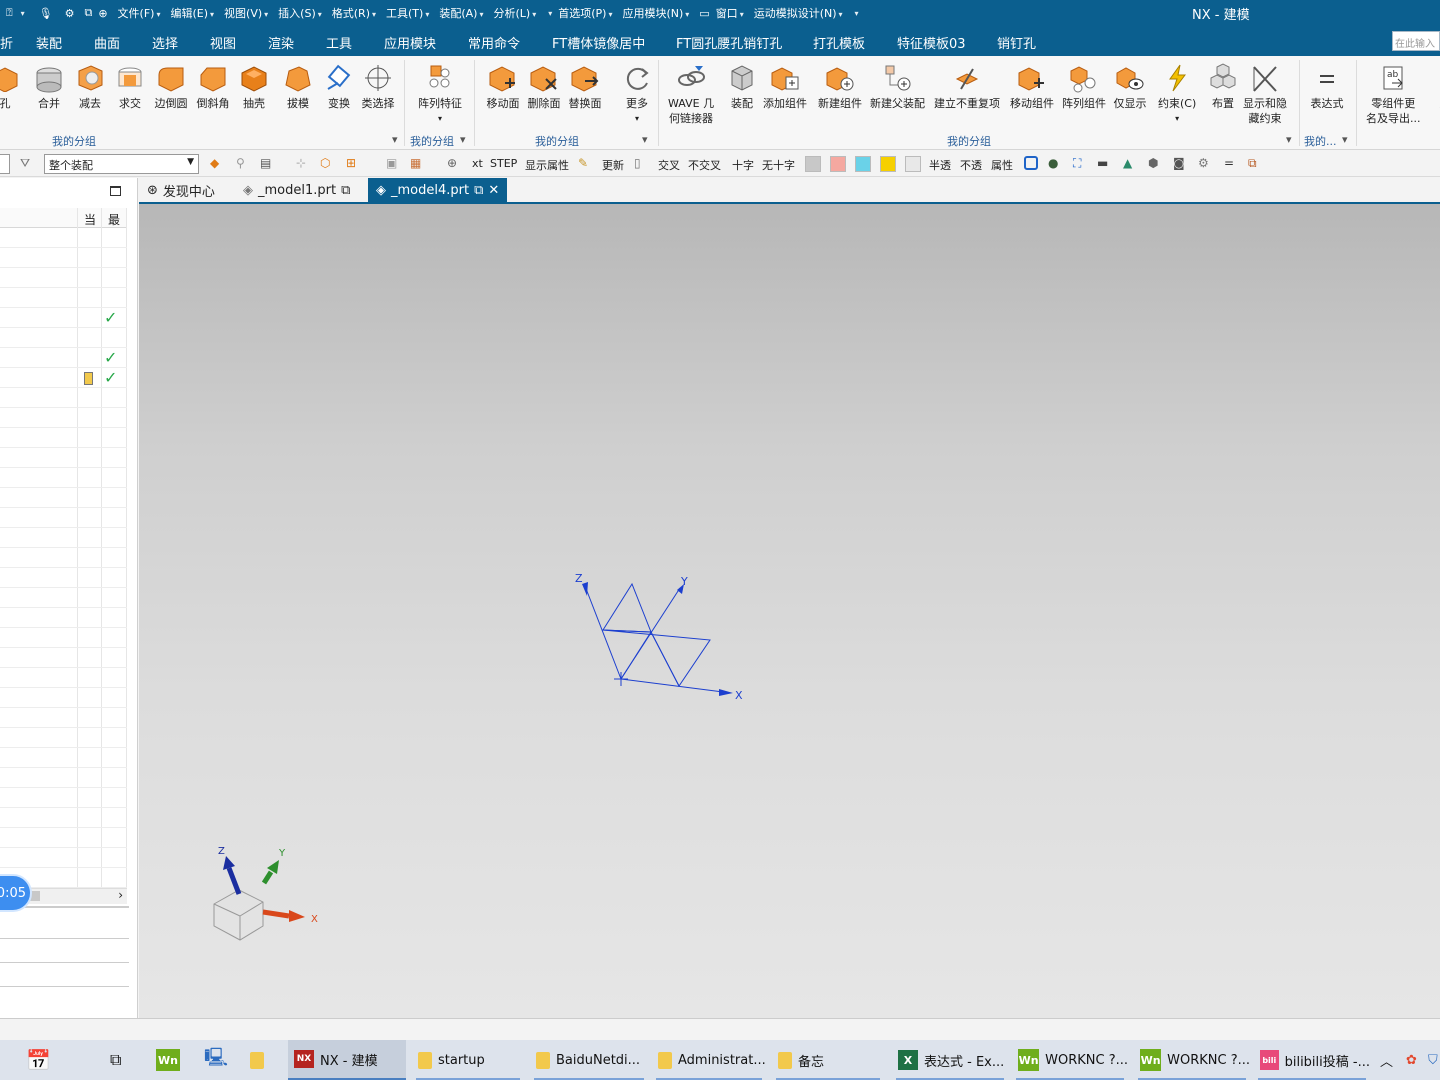 This screenshot has width=1440, height=1080. Describe the element at coordinates (171, 85) in the screenshot. I see `edge-blend-button: 边倒圆` at that location.